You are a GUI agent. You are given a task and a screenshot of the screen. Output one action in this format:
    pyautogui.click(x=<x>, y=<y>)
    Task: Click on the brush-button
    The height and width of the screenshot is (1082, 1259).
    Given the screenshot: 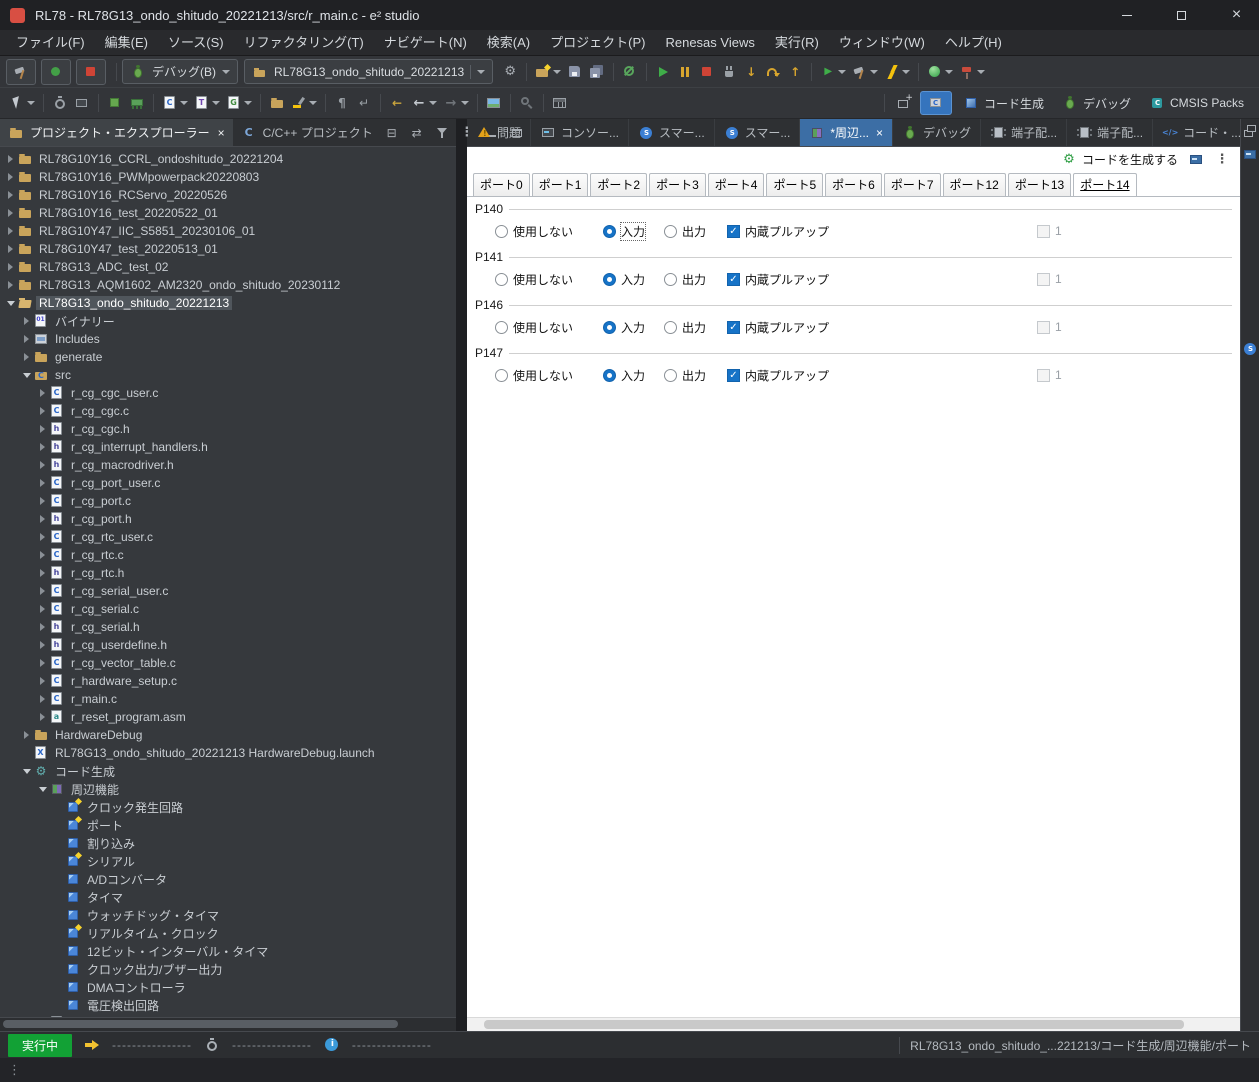 What is the action you would take?
    pyautogui.click(x=304, y=103)
    